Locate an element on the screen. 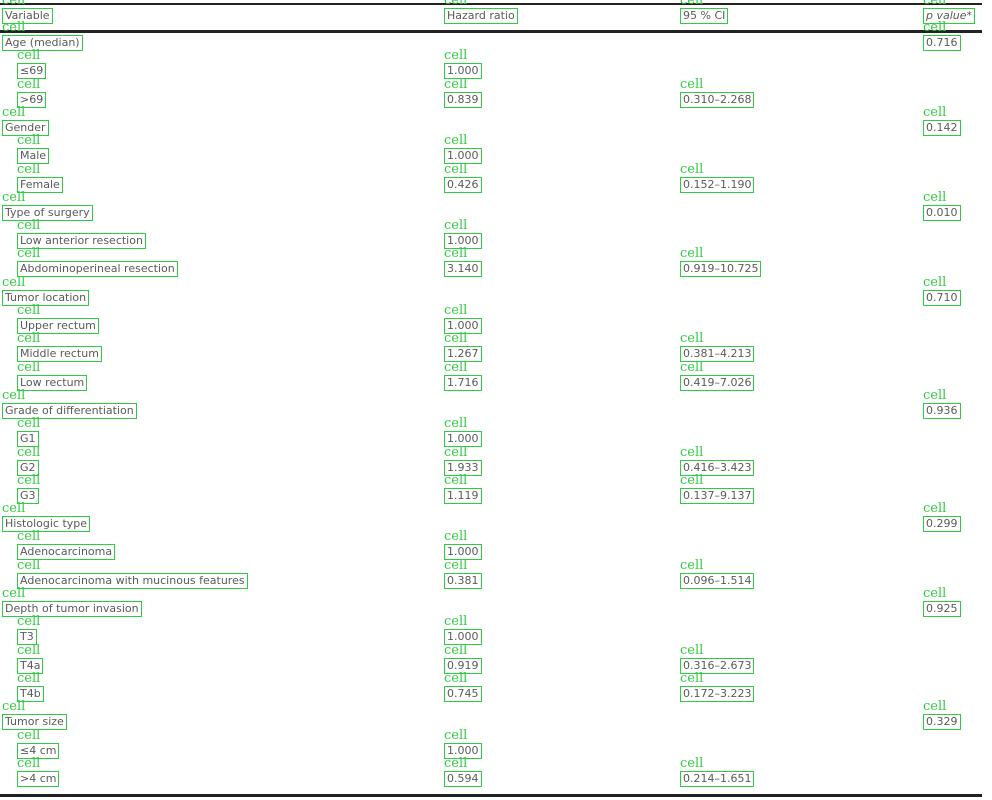 Image resolution: width=992 pixels, height=800 pixels. hazard-ratio-cell: 0.381 is located at coordinates (463, 581).